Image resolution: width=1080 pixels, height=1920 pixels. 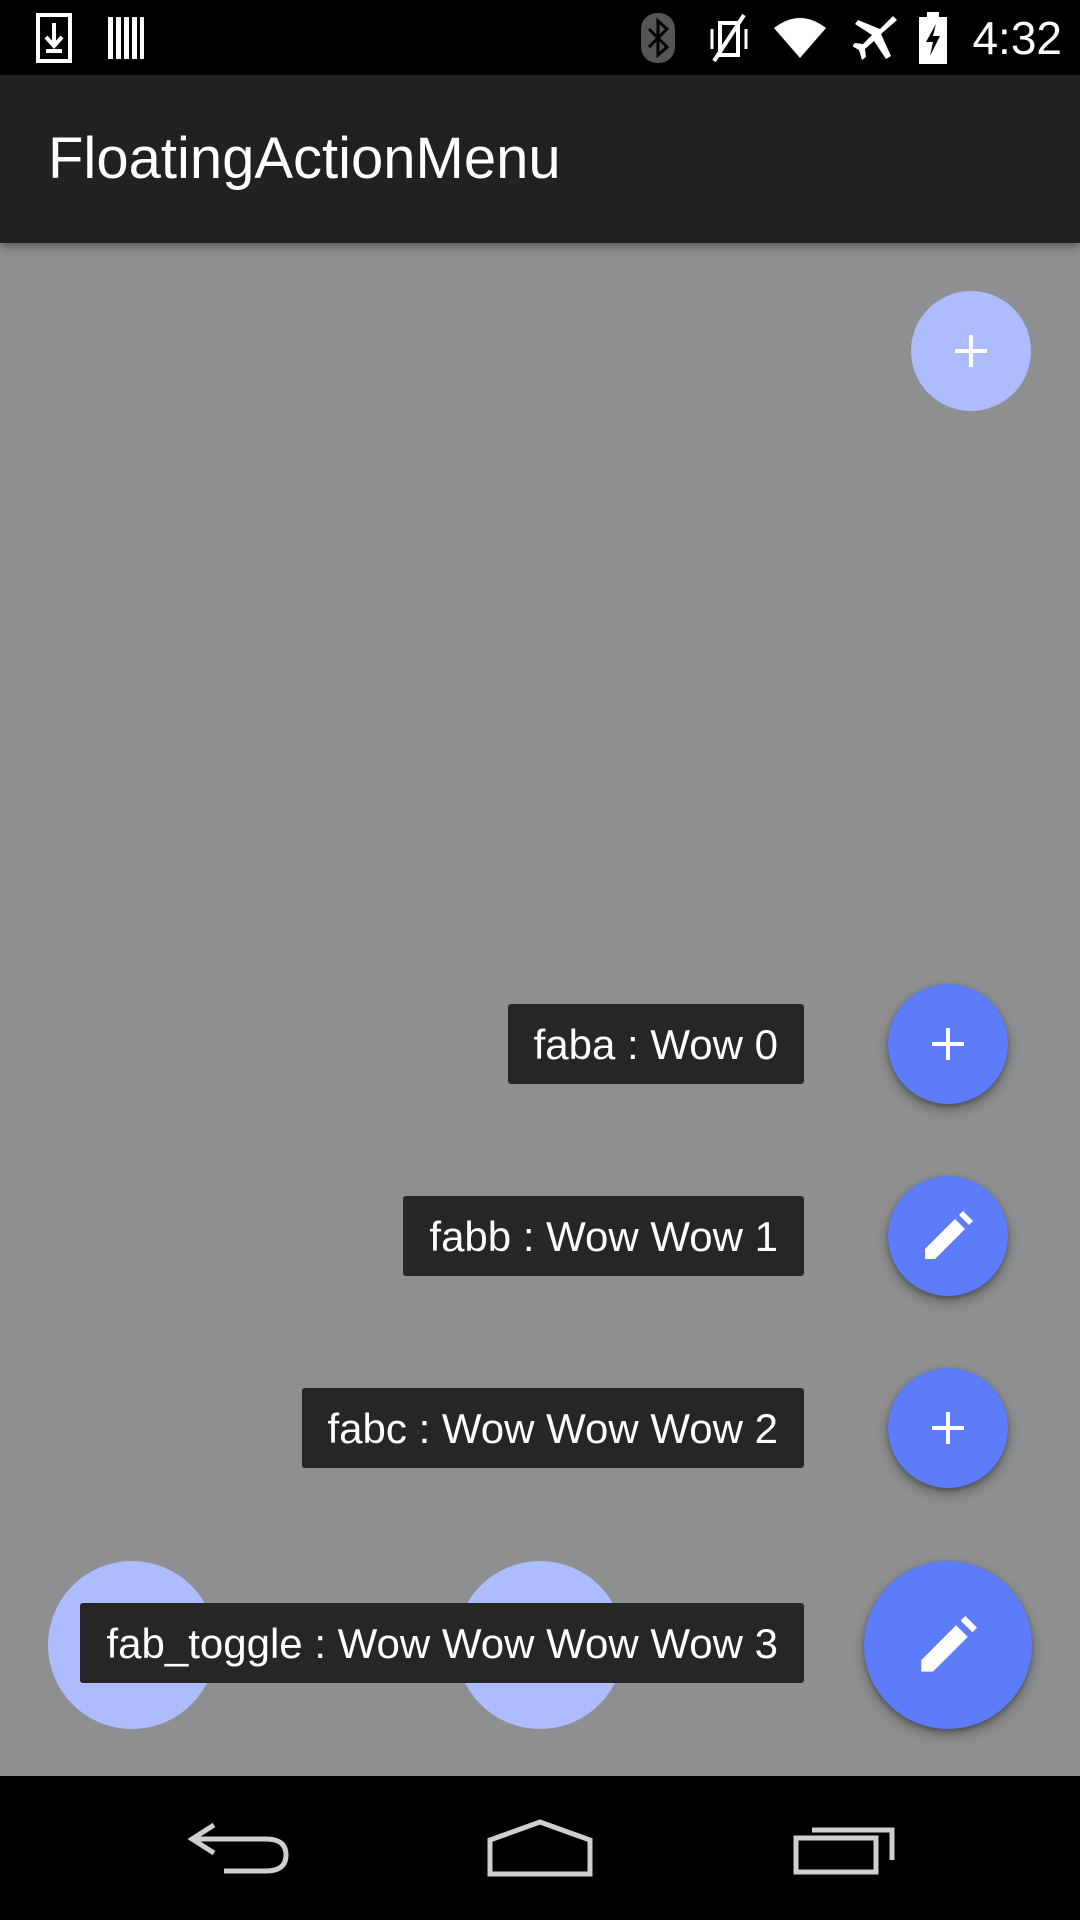 I want to click on fab-faba, so click(x=948, y=1044).